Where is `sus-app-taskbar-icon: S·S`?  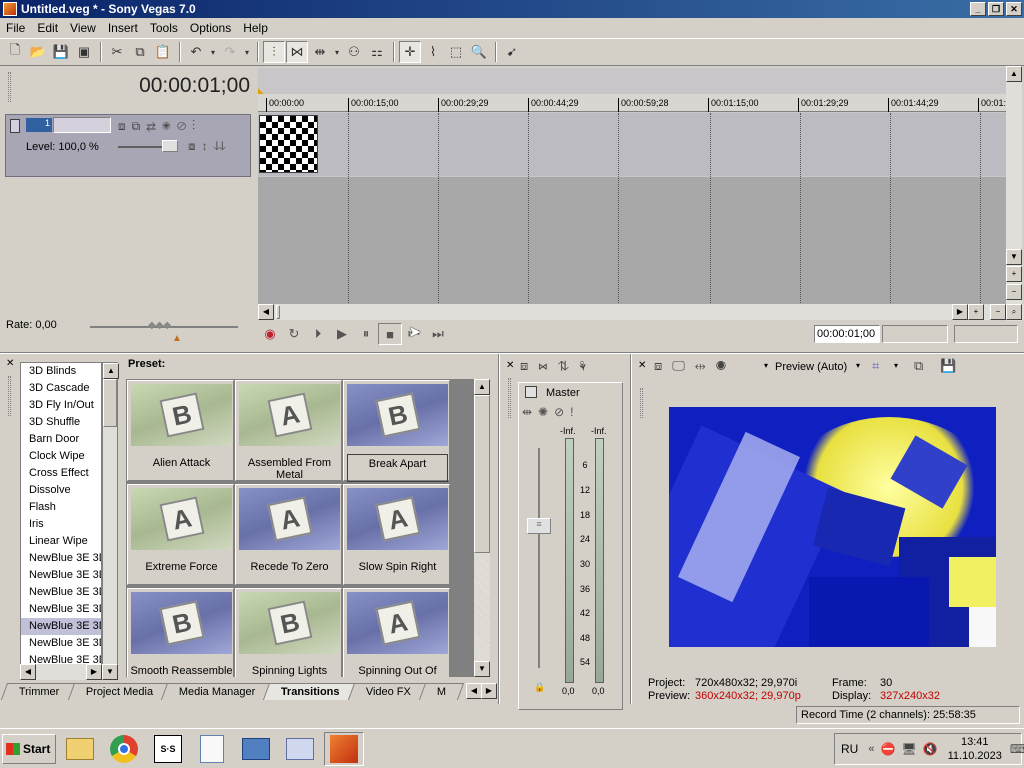
sus-app-taskbar-icon: S·S is located at coordinates (168, 749).